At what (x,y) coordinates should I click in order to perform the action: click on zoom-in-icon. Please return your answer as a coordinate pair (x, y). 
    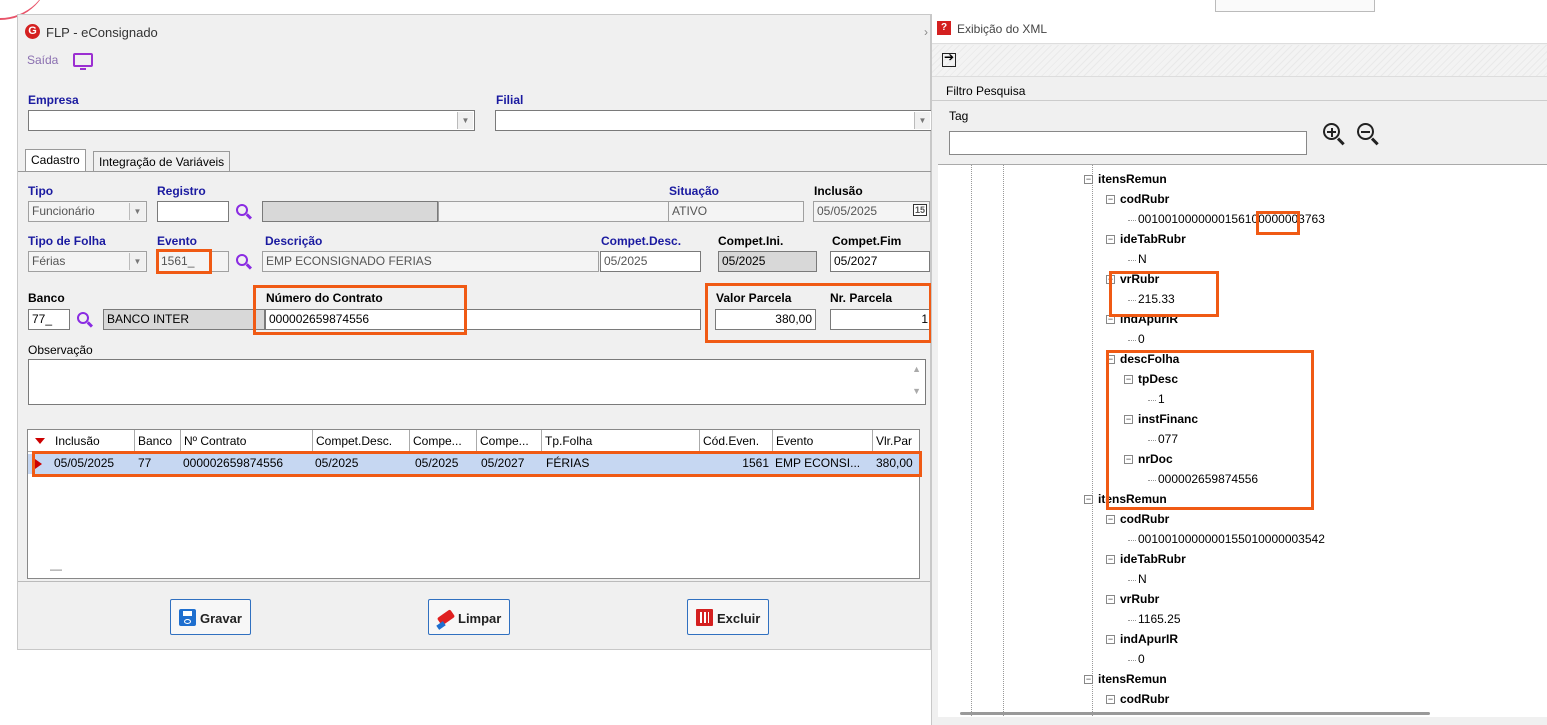
    Looking at the image, I should click on (1334, 134).